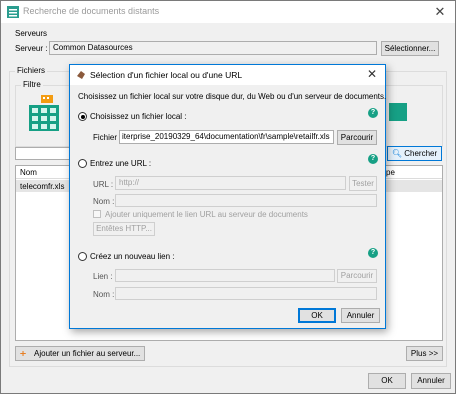 This screenshot has width=456, height=394. I want to click on more-button: Plus >>, so click(424, 353).